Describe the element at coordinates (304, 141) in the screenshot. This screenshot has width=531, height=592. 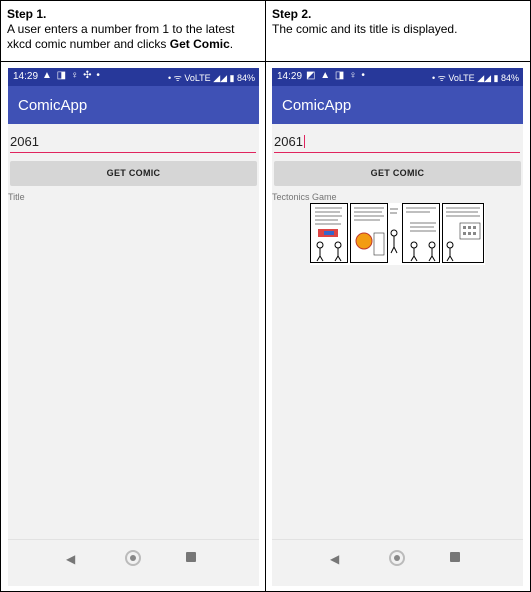
I see `text-caret` at that location.